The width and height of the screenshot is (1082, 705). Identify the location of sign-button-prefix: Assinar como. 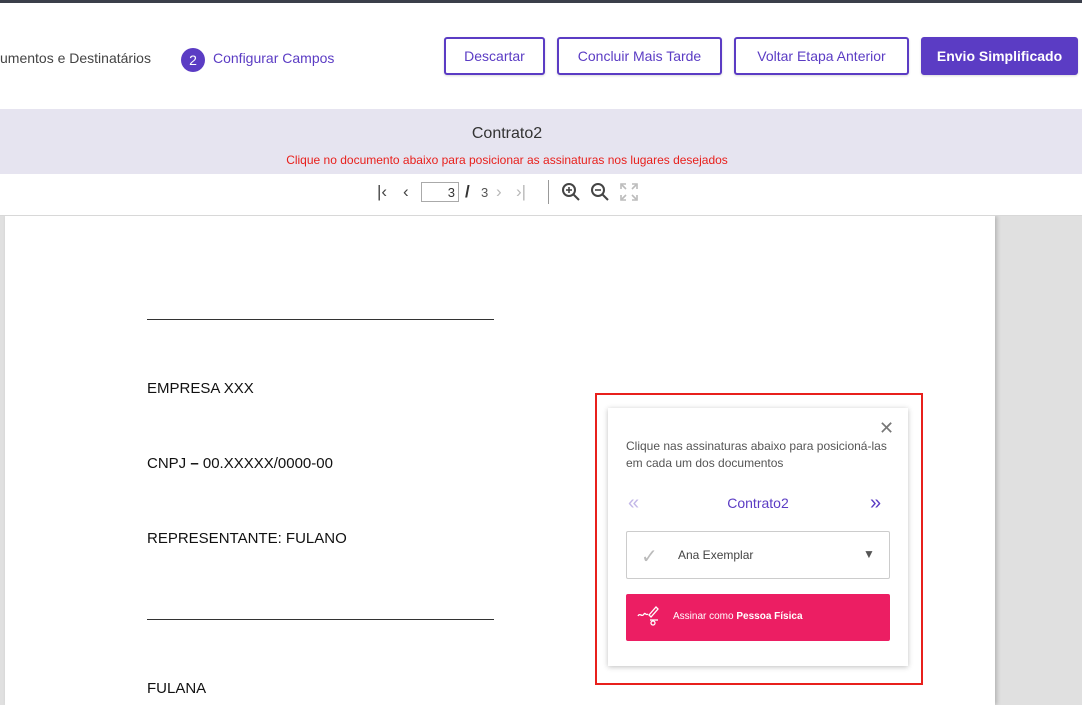
(705, 616).